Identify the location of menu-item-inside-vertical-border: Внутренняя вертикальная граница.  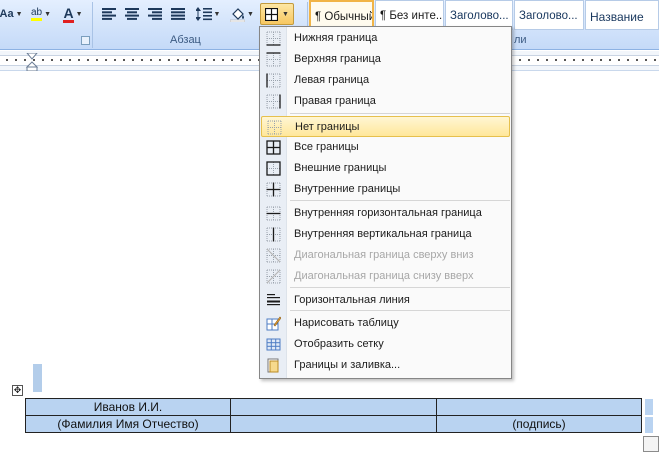
(385, 234).